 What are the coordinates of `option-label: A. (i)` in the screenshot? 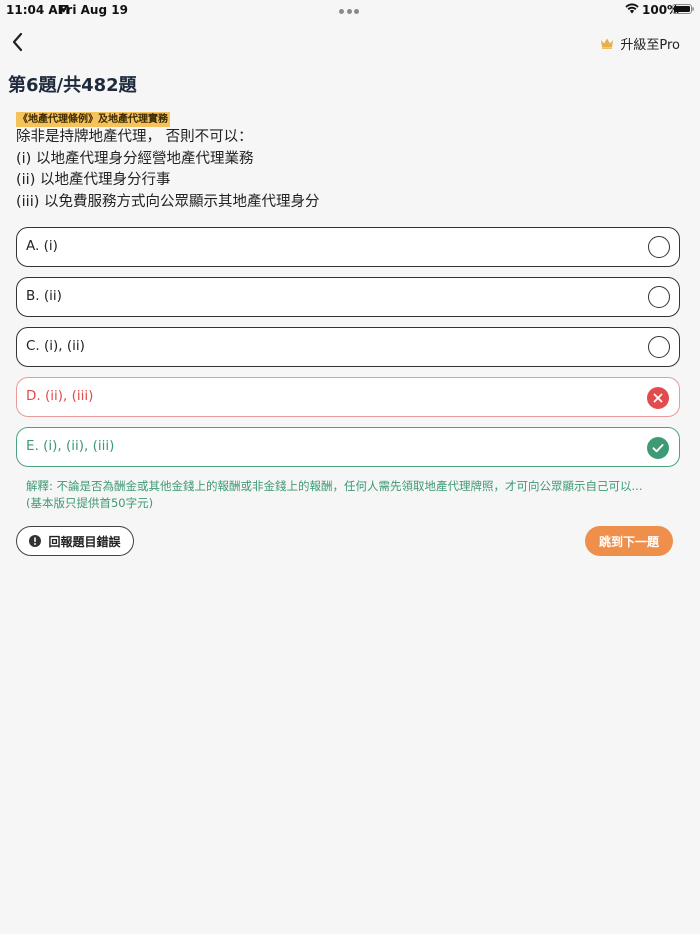 It's located at (42, 246).